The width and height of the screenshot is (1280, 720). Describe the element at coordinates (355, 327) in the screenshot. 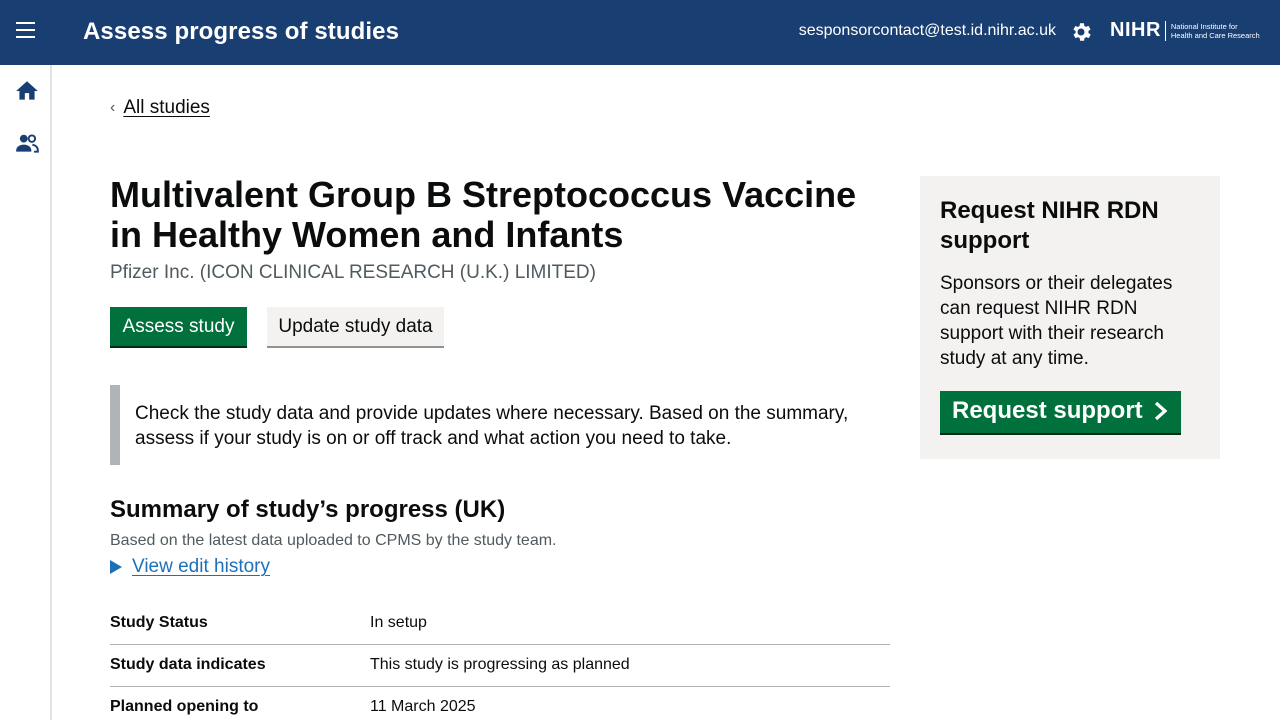

I see `update-study-data-button: Update study data` at that location.